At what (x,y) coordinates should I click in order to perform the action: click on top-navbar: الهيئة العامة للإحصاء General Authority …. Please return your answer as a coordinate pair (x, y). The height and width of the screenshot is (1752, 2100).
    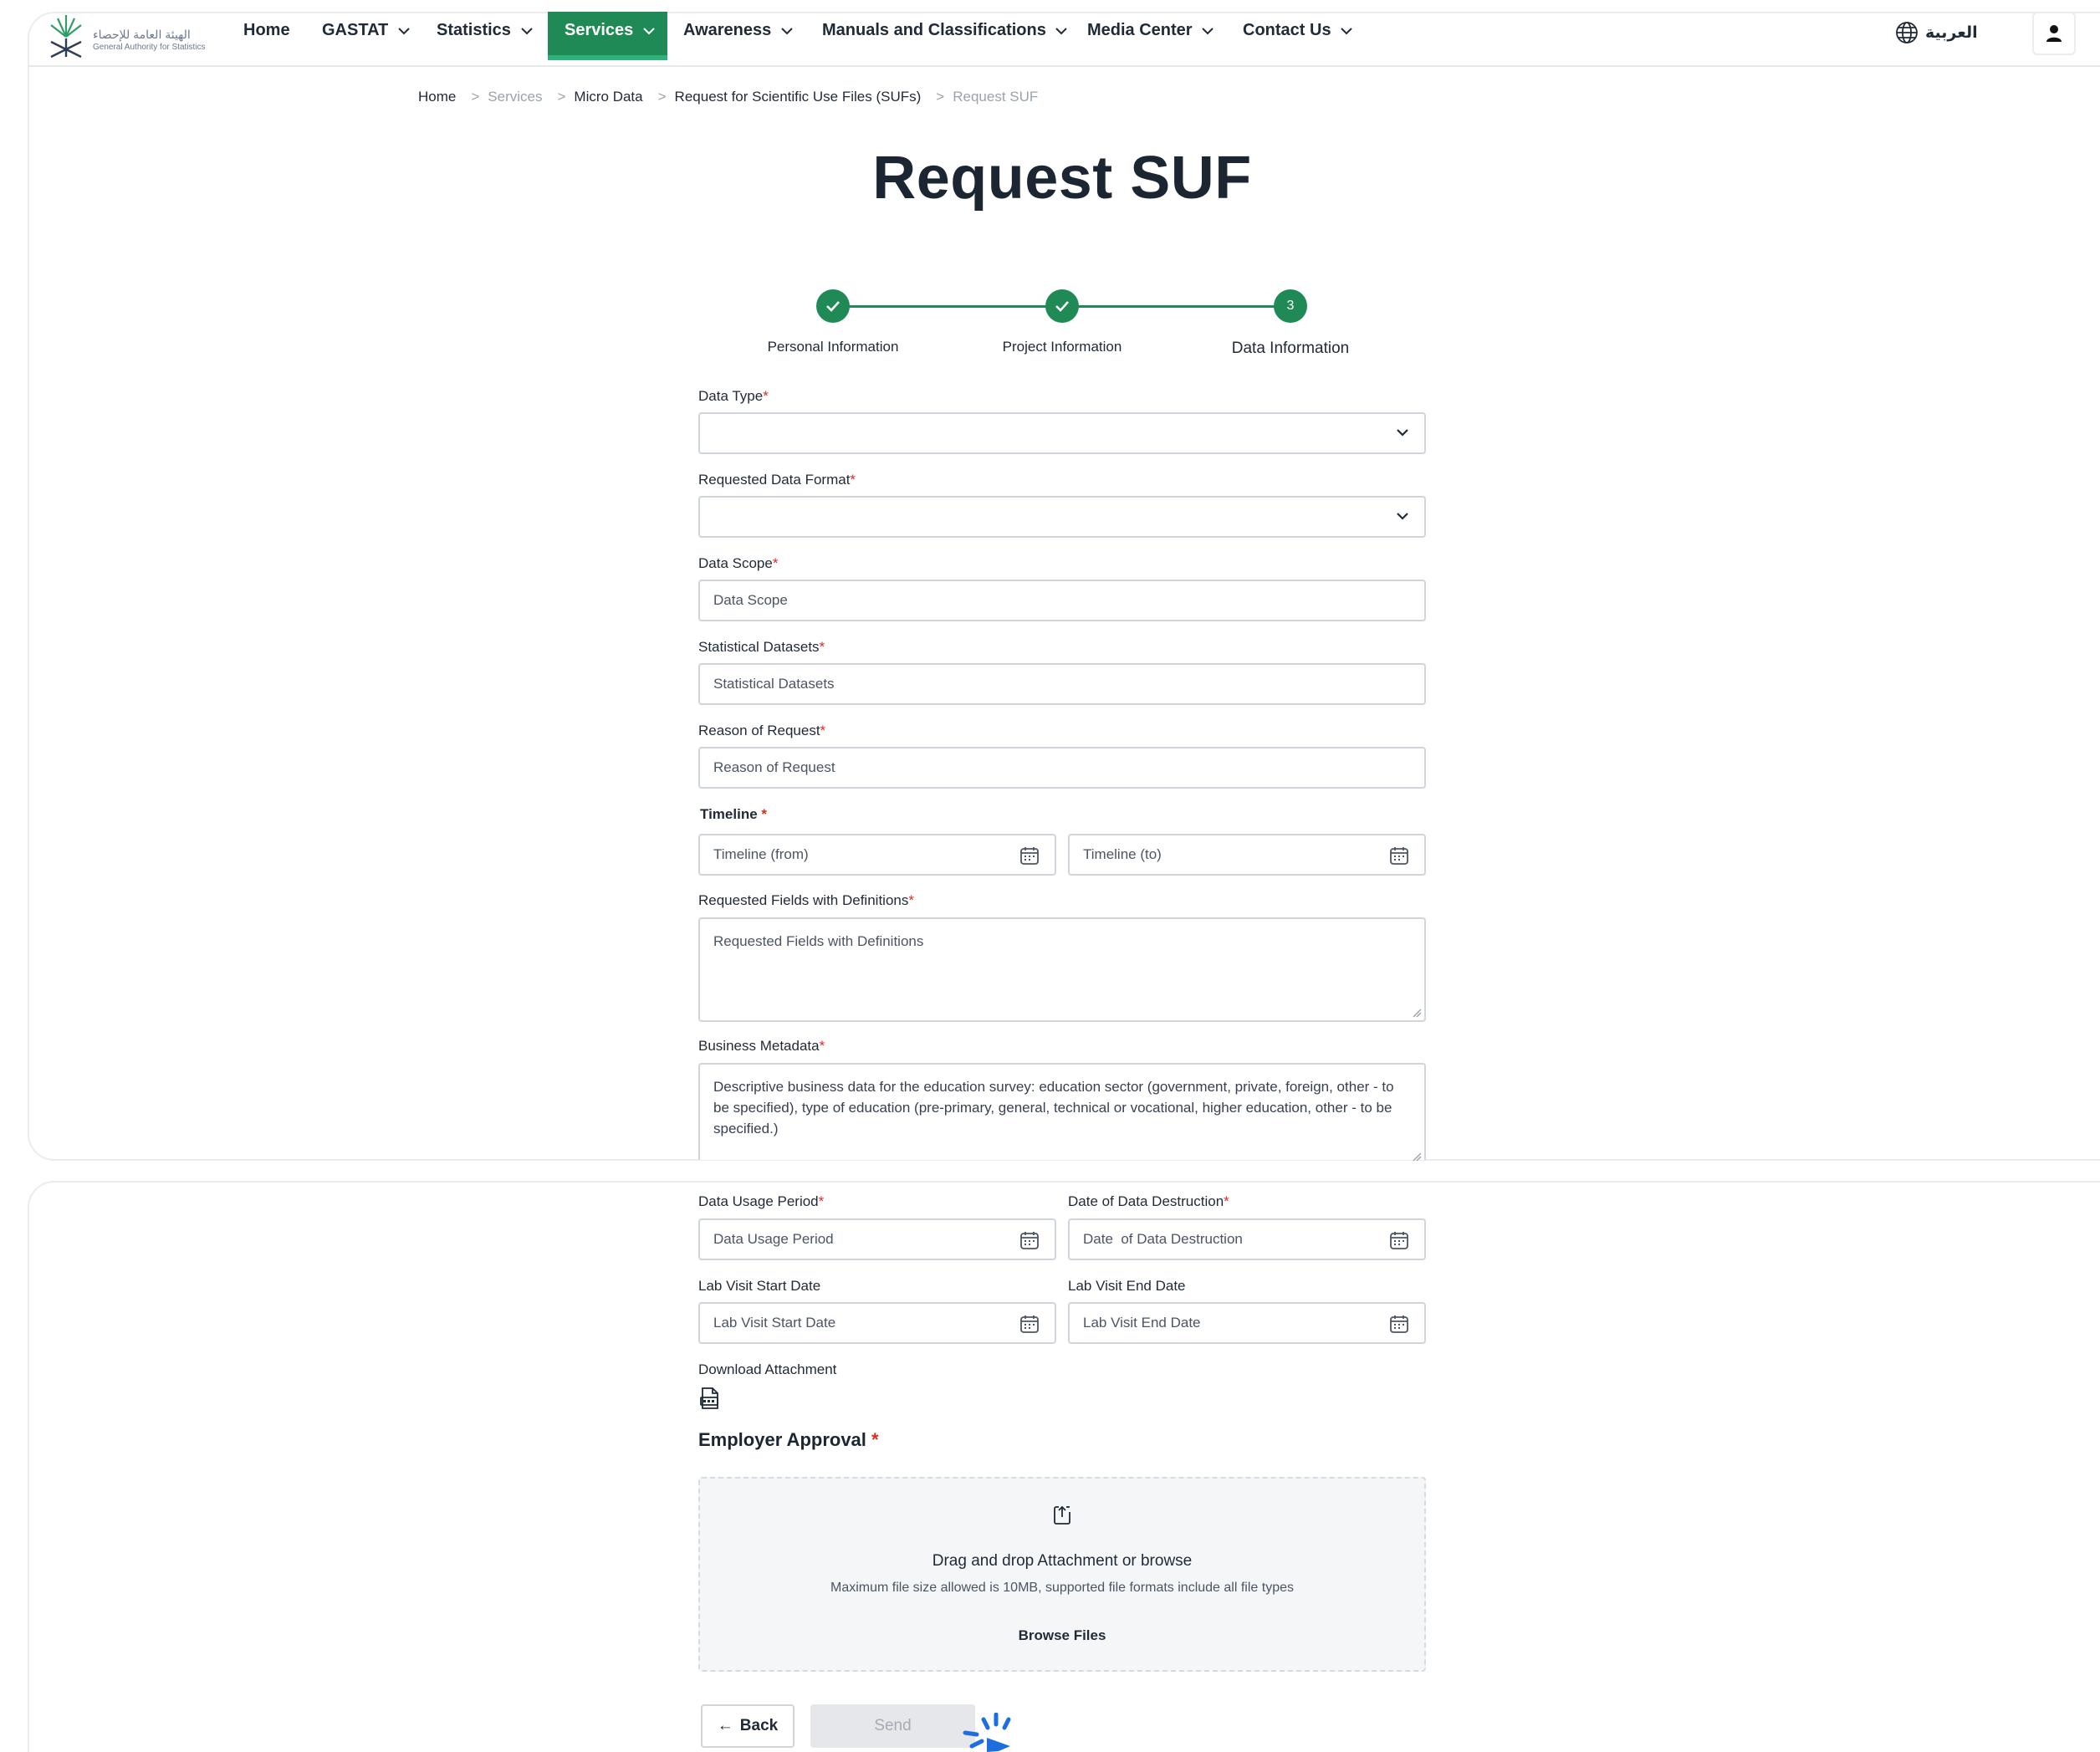
    Looking at the image, I should click on (1064, 39).